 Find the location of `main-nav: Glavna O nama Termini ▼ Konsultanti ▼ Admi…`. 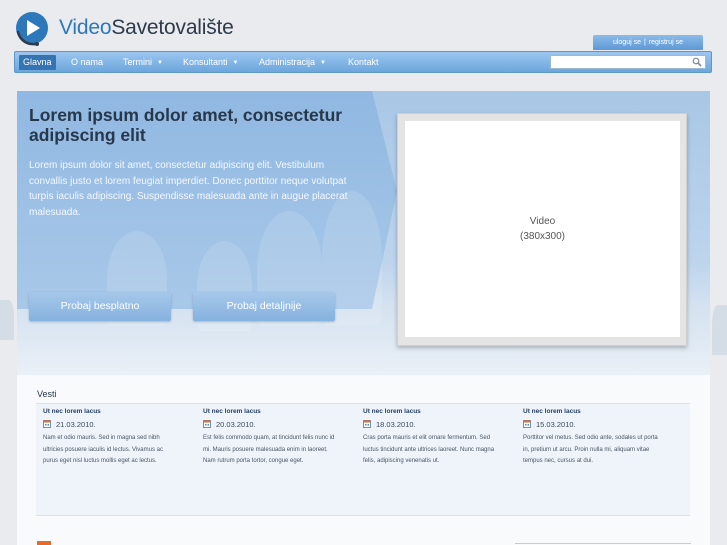

main-nav: Glavna O nama Termini ▼ Konsultanti ▼ Admi… is located at coordinates (363, 62).